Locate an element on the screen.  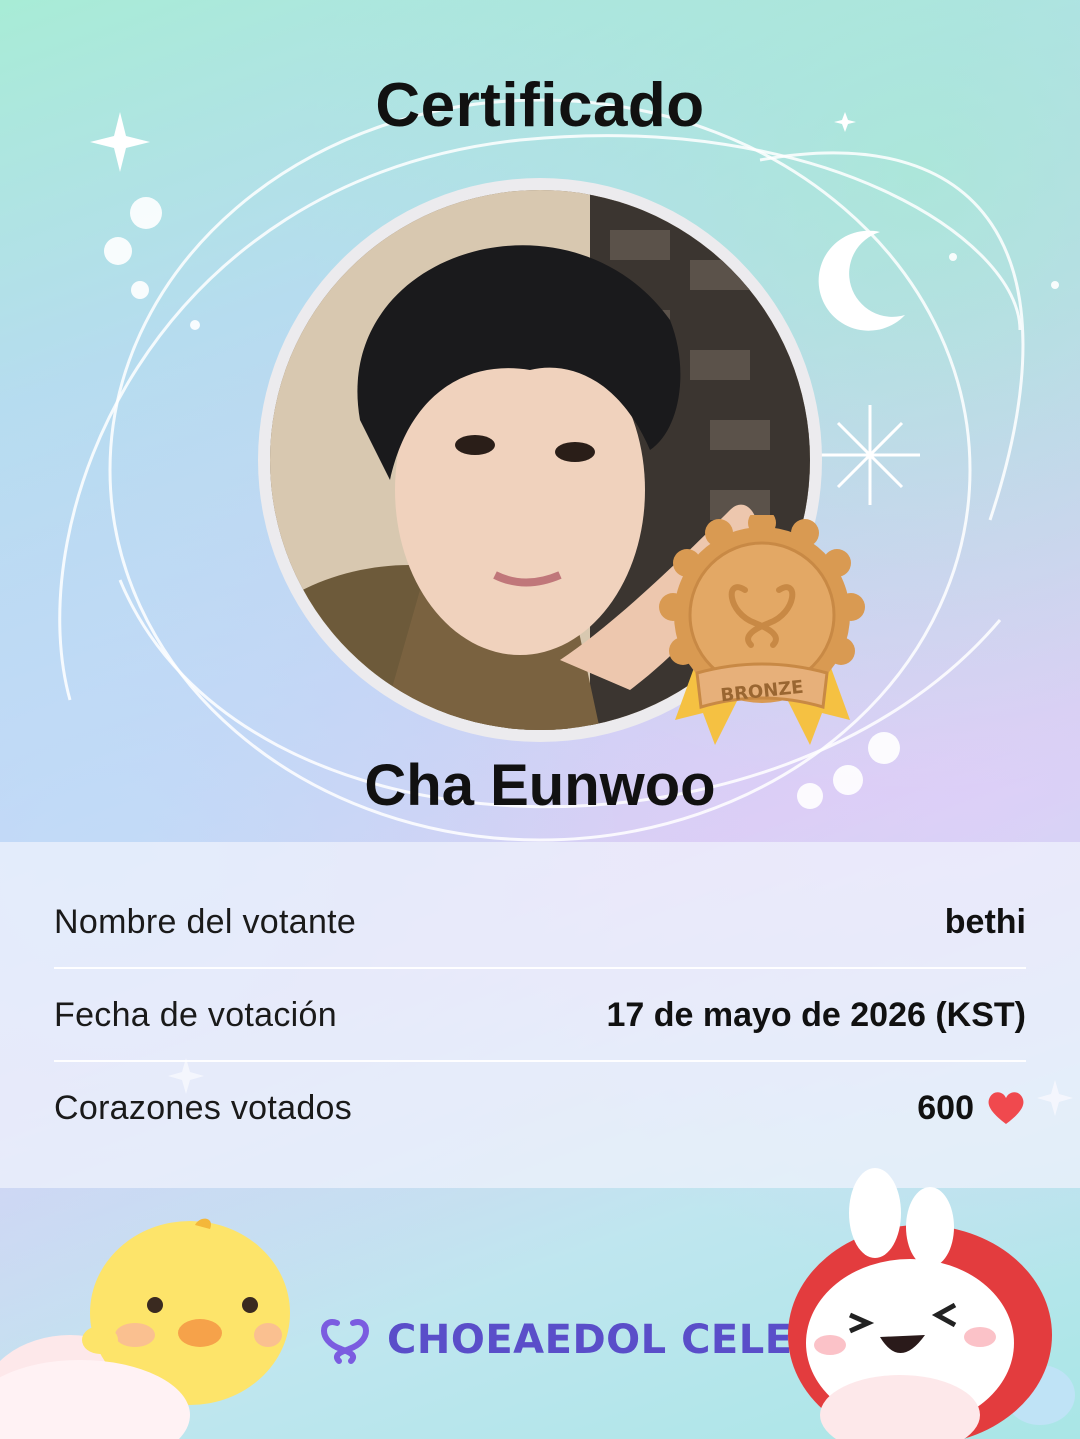
chick-mascot is located at coordinates (145, 1328).